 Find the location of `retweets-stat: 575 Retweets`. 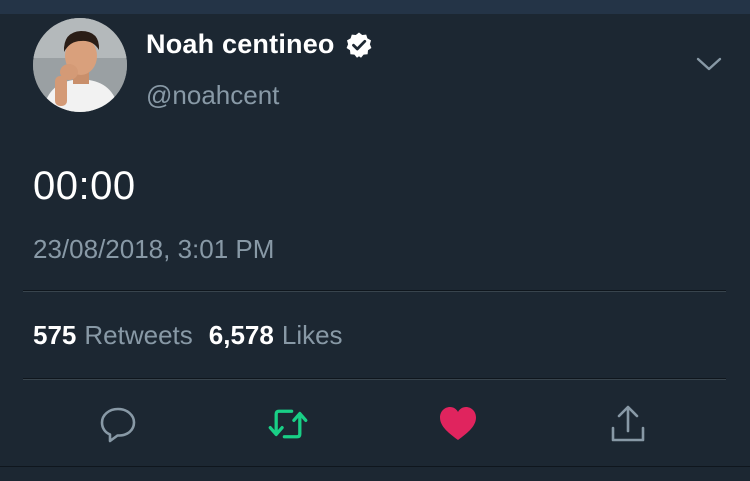

retweets-stat: 575 Retweets is located at coordinates (113, 335).